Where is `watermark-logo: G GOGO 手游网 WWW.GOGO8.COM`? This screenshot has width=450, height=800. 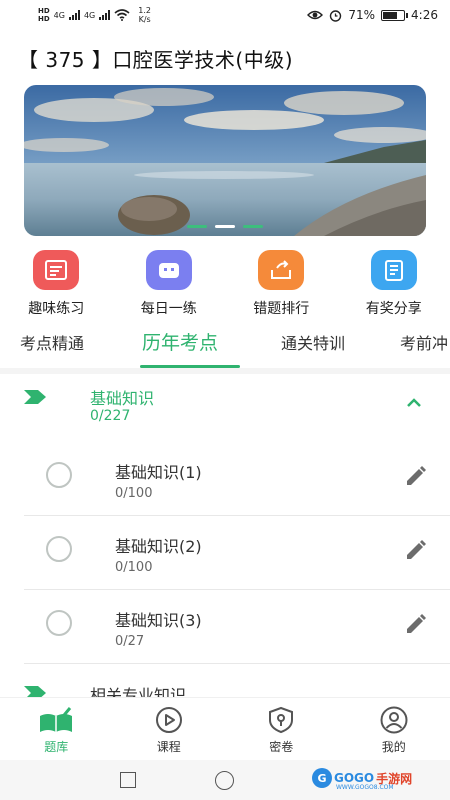
watermark-logo: G GOGO 手游网 WWW.GOGO8.COM is located at coordinates (362, 779).